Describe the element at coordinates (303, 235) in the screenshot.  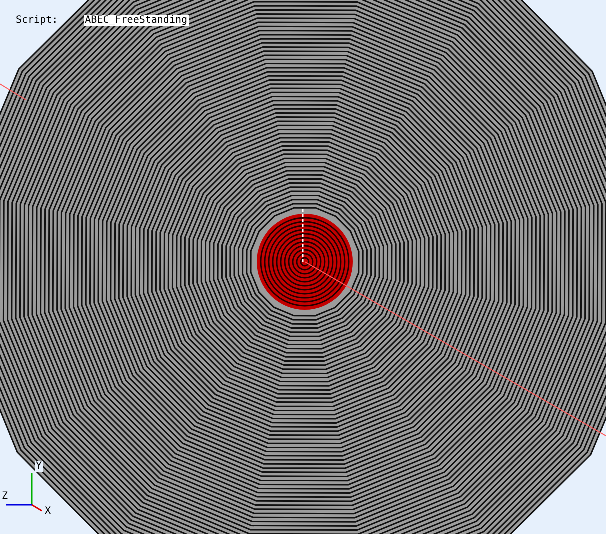
I see `vertical-axis-line` at that location.